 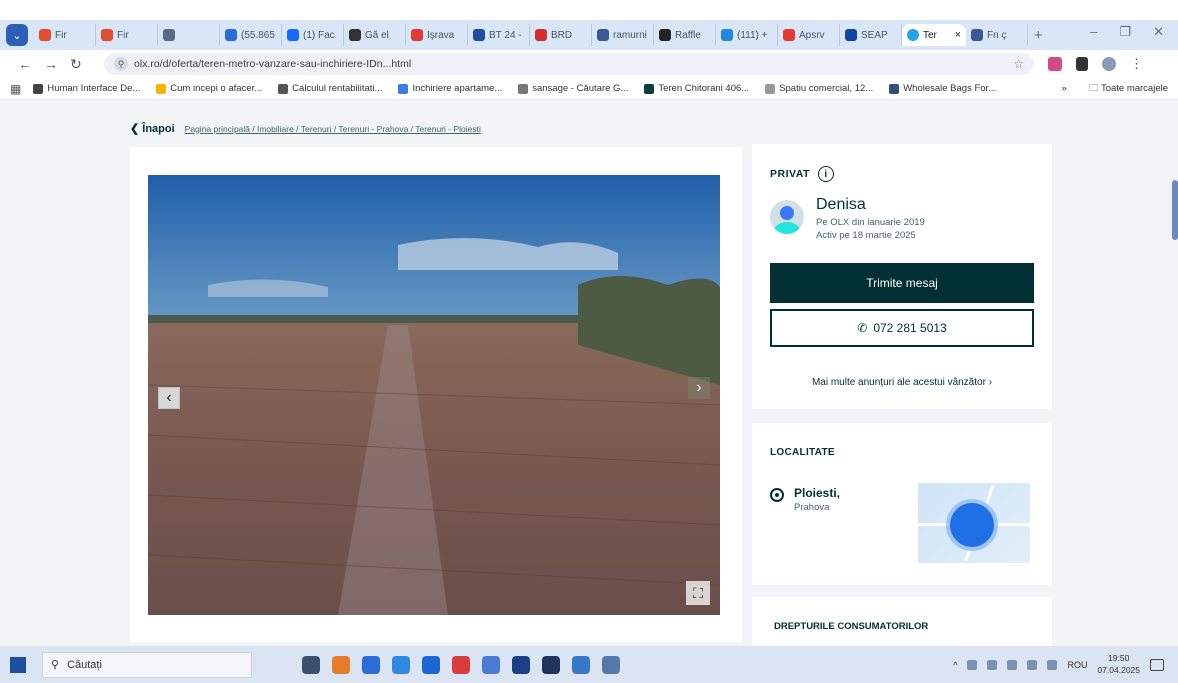 I want to click on tab: BRD, so click(x=561, y=35).